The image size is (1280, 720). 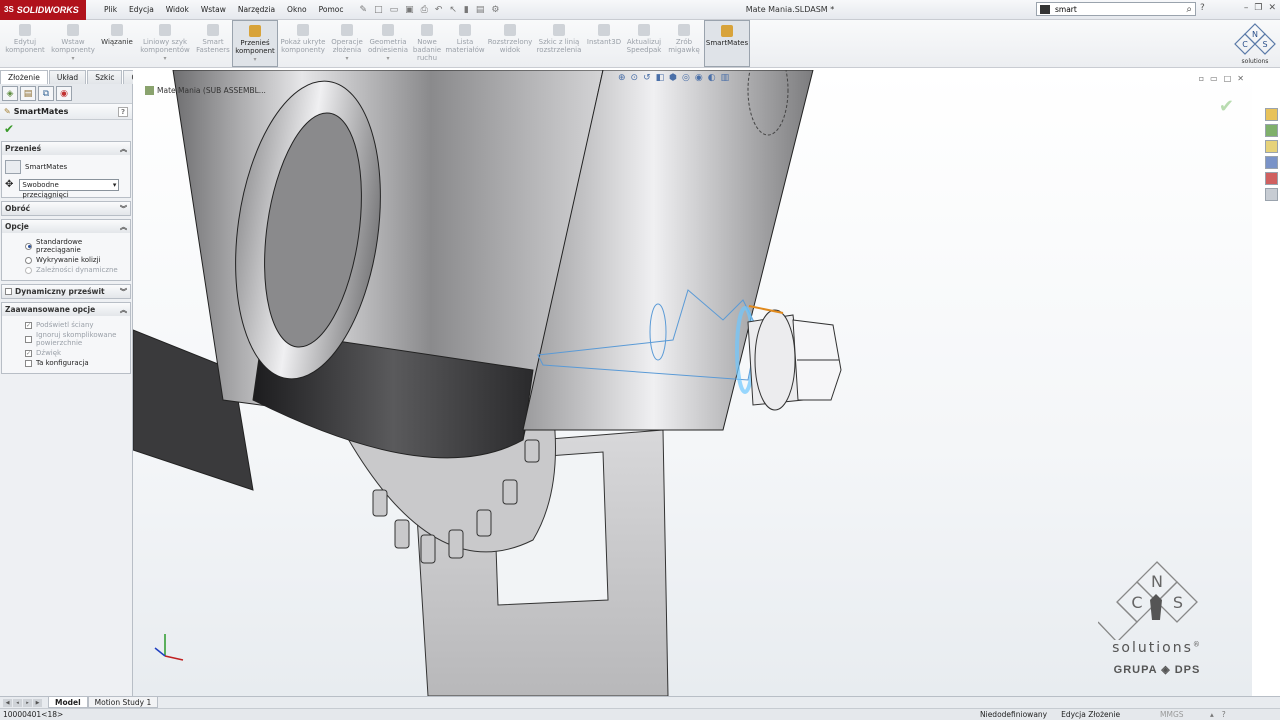 What do you see at coordinates (105, 77) in the screenshot?
I see `tab-sketch: Szkic` at bounding box center [105, 77].